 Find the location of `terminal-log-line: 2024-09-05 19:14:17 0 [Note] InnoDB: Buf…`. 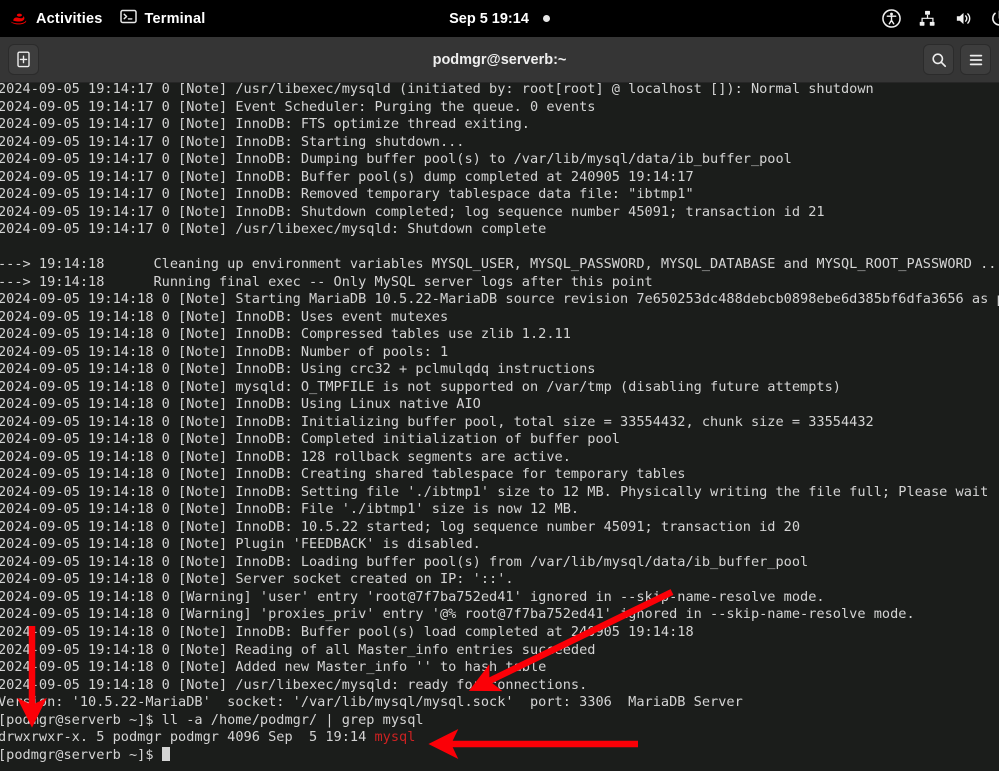

terminal-log-line: 2024-09-05 19:14:17 0 [Note] InnoDB: Buf… is located at coordinates (347, 176).